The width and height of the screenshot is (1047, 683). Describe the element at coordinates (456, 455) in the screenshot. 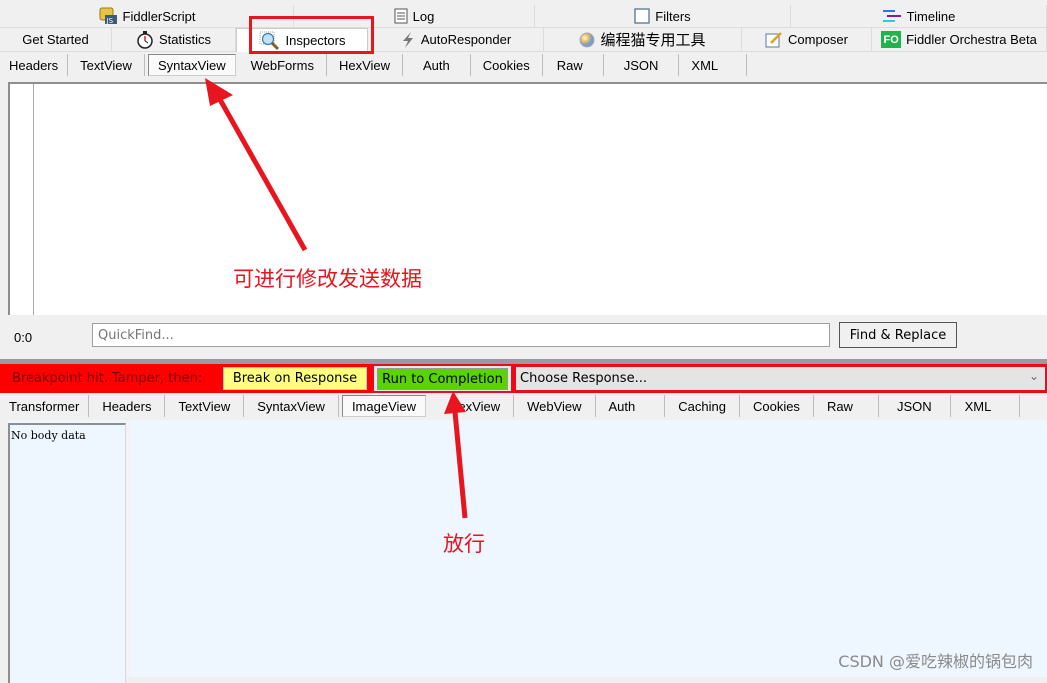

I see `arrow-to-run-to-completion` at that location.